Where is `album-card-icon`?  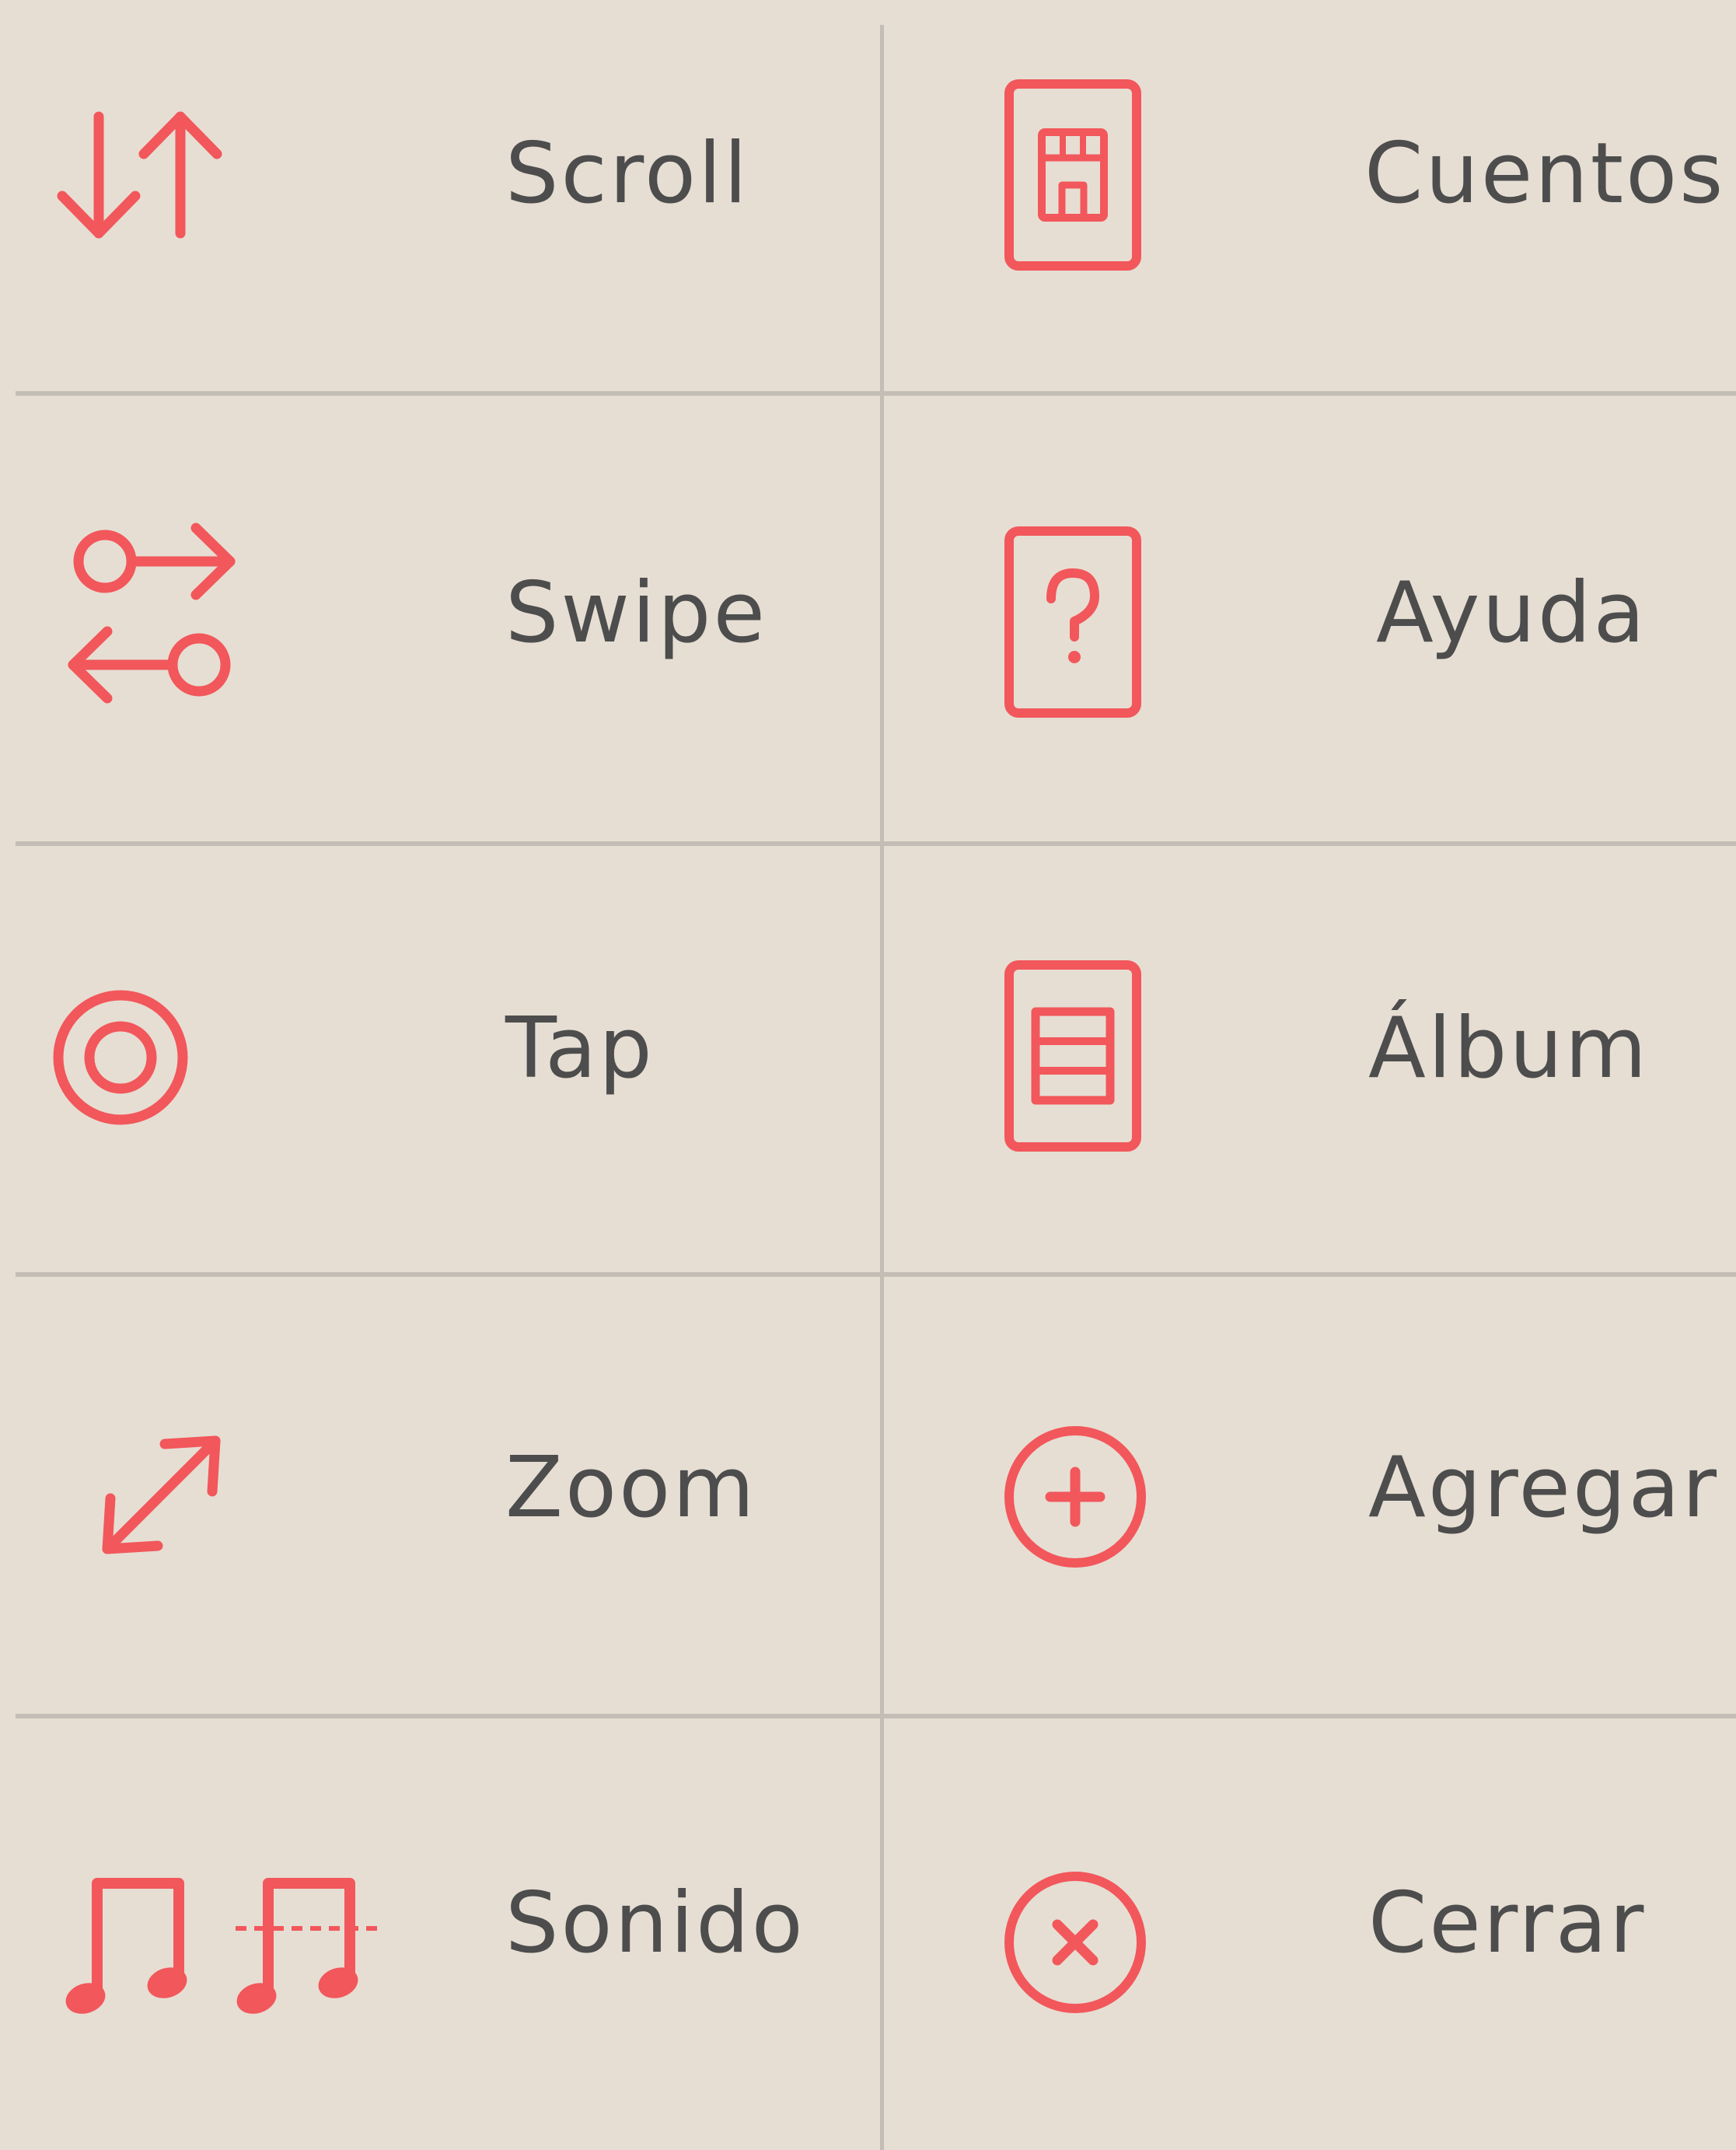
album-card-icon is located at coordinates (1073, 1056).